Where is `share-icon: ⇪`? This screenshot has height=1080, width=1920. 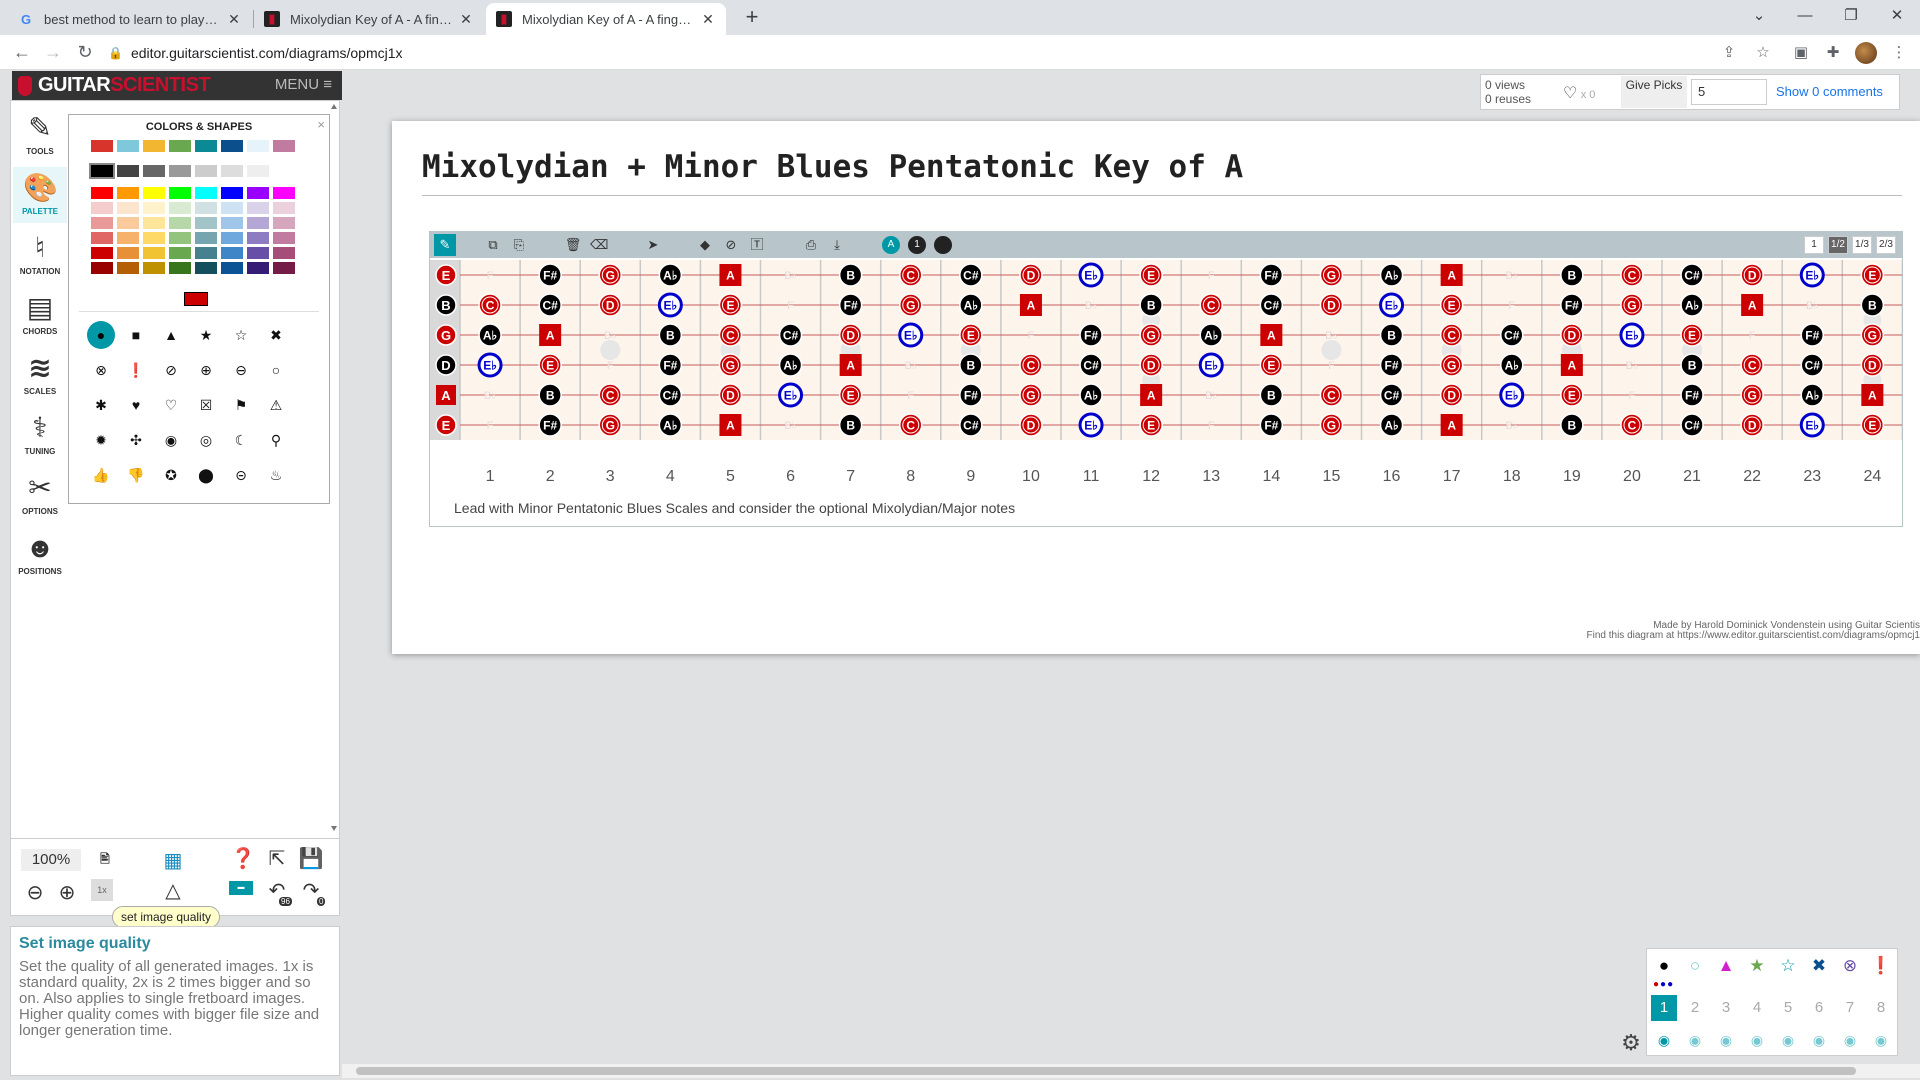
share-icon: ⇪ is located at coordinates (1729, 53).